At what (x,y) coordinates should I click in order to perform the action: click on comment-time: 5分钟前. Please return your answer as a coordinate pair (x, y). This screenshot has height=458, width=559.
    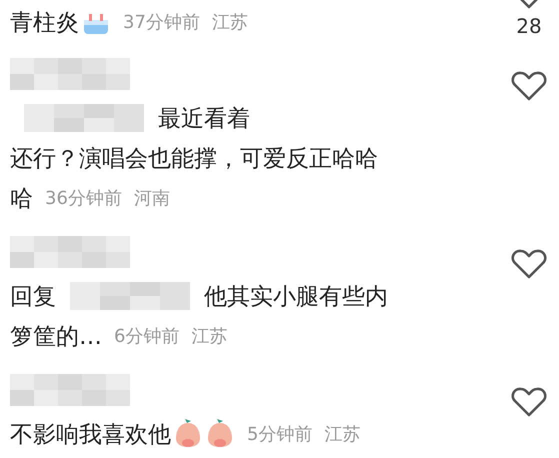
    Looking at the image, I should click on (279, 434).